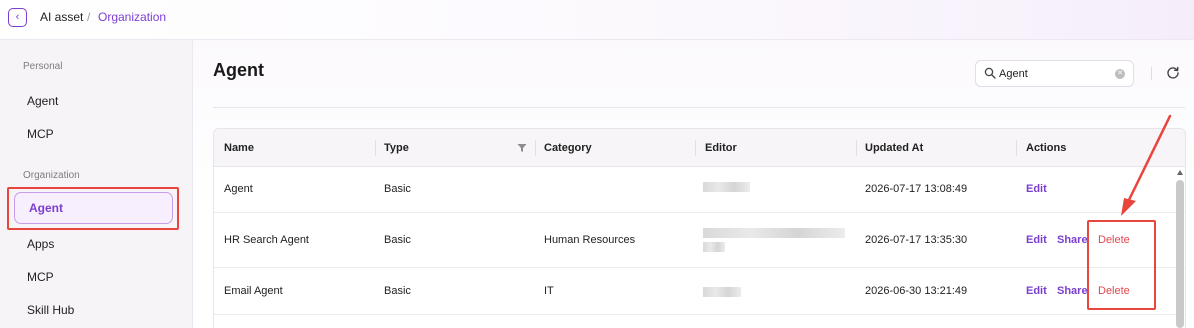  Describe the element at coordinates (699, 190) in the screenshot. I see `table-row: Agent Basic 2026-07-17 13:08:49 Edit` at that location.